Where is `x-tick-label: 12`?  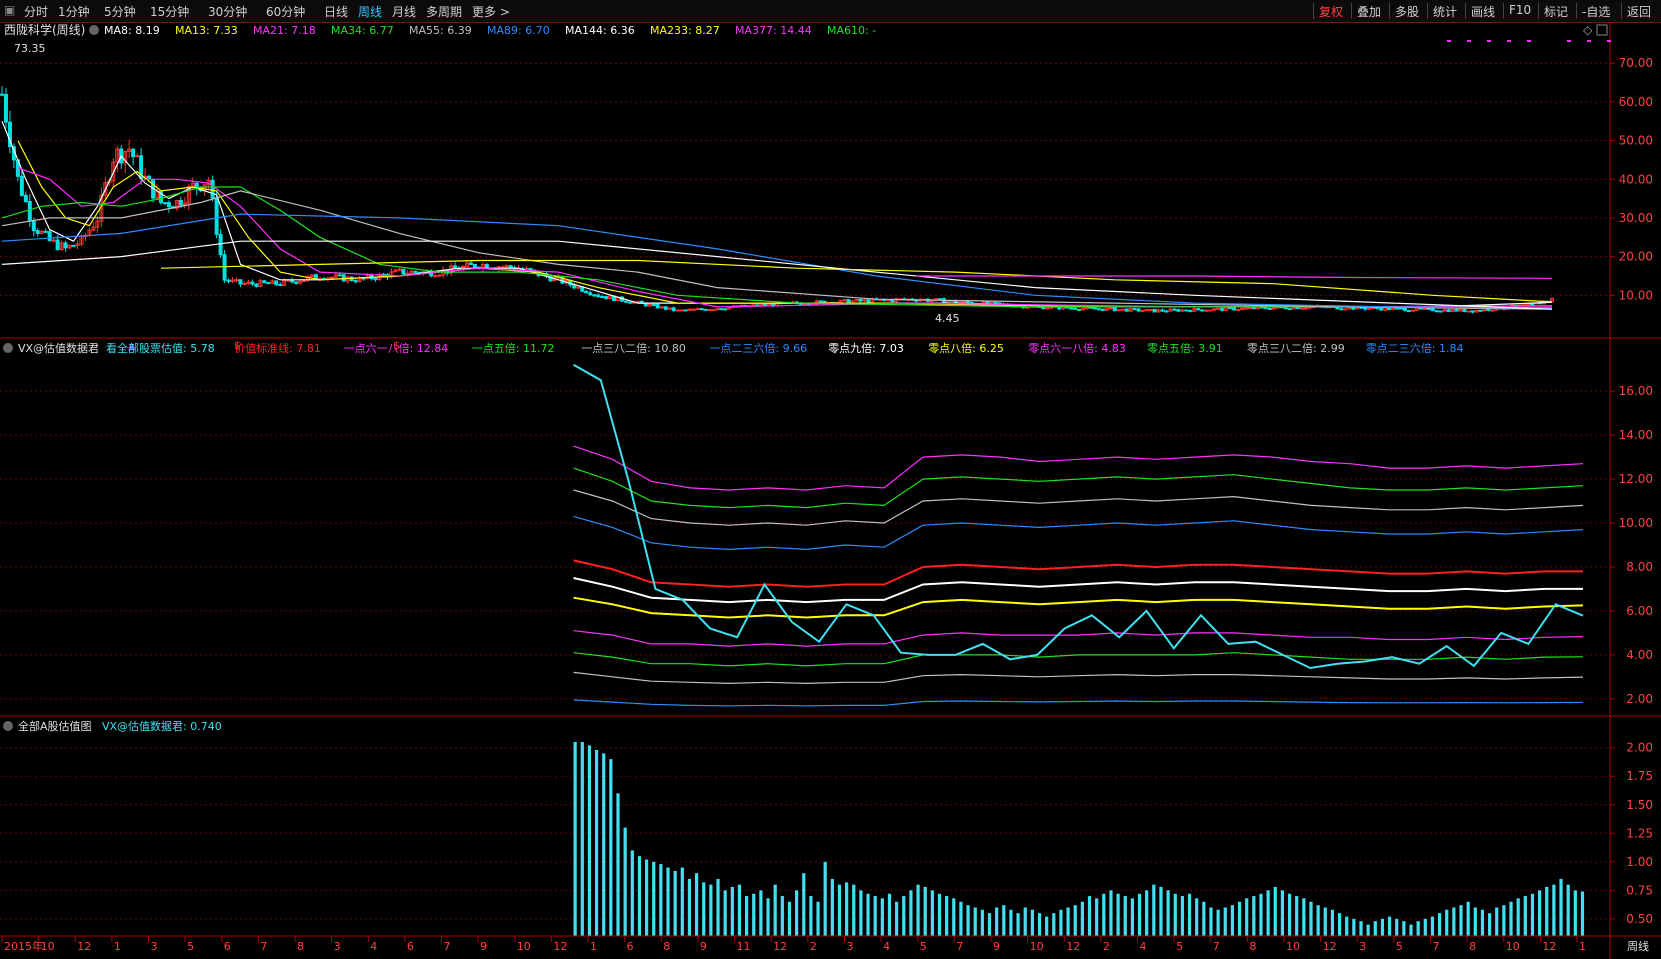 x-tick-label: 12 is located at coordinates (1330, 946).